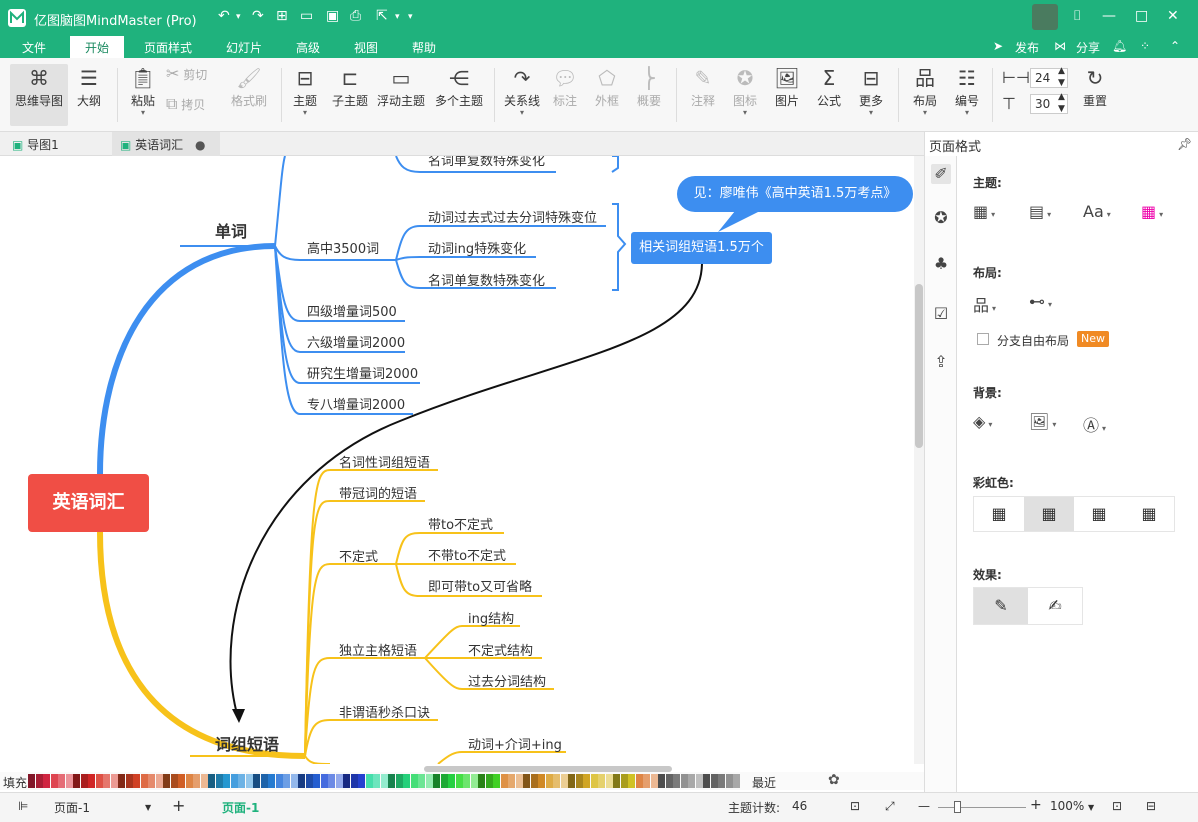 The image size is (1198, 822). I want to click on zoom-dropdown-icon: ▼, so click(1091, 807).